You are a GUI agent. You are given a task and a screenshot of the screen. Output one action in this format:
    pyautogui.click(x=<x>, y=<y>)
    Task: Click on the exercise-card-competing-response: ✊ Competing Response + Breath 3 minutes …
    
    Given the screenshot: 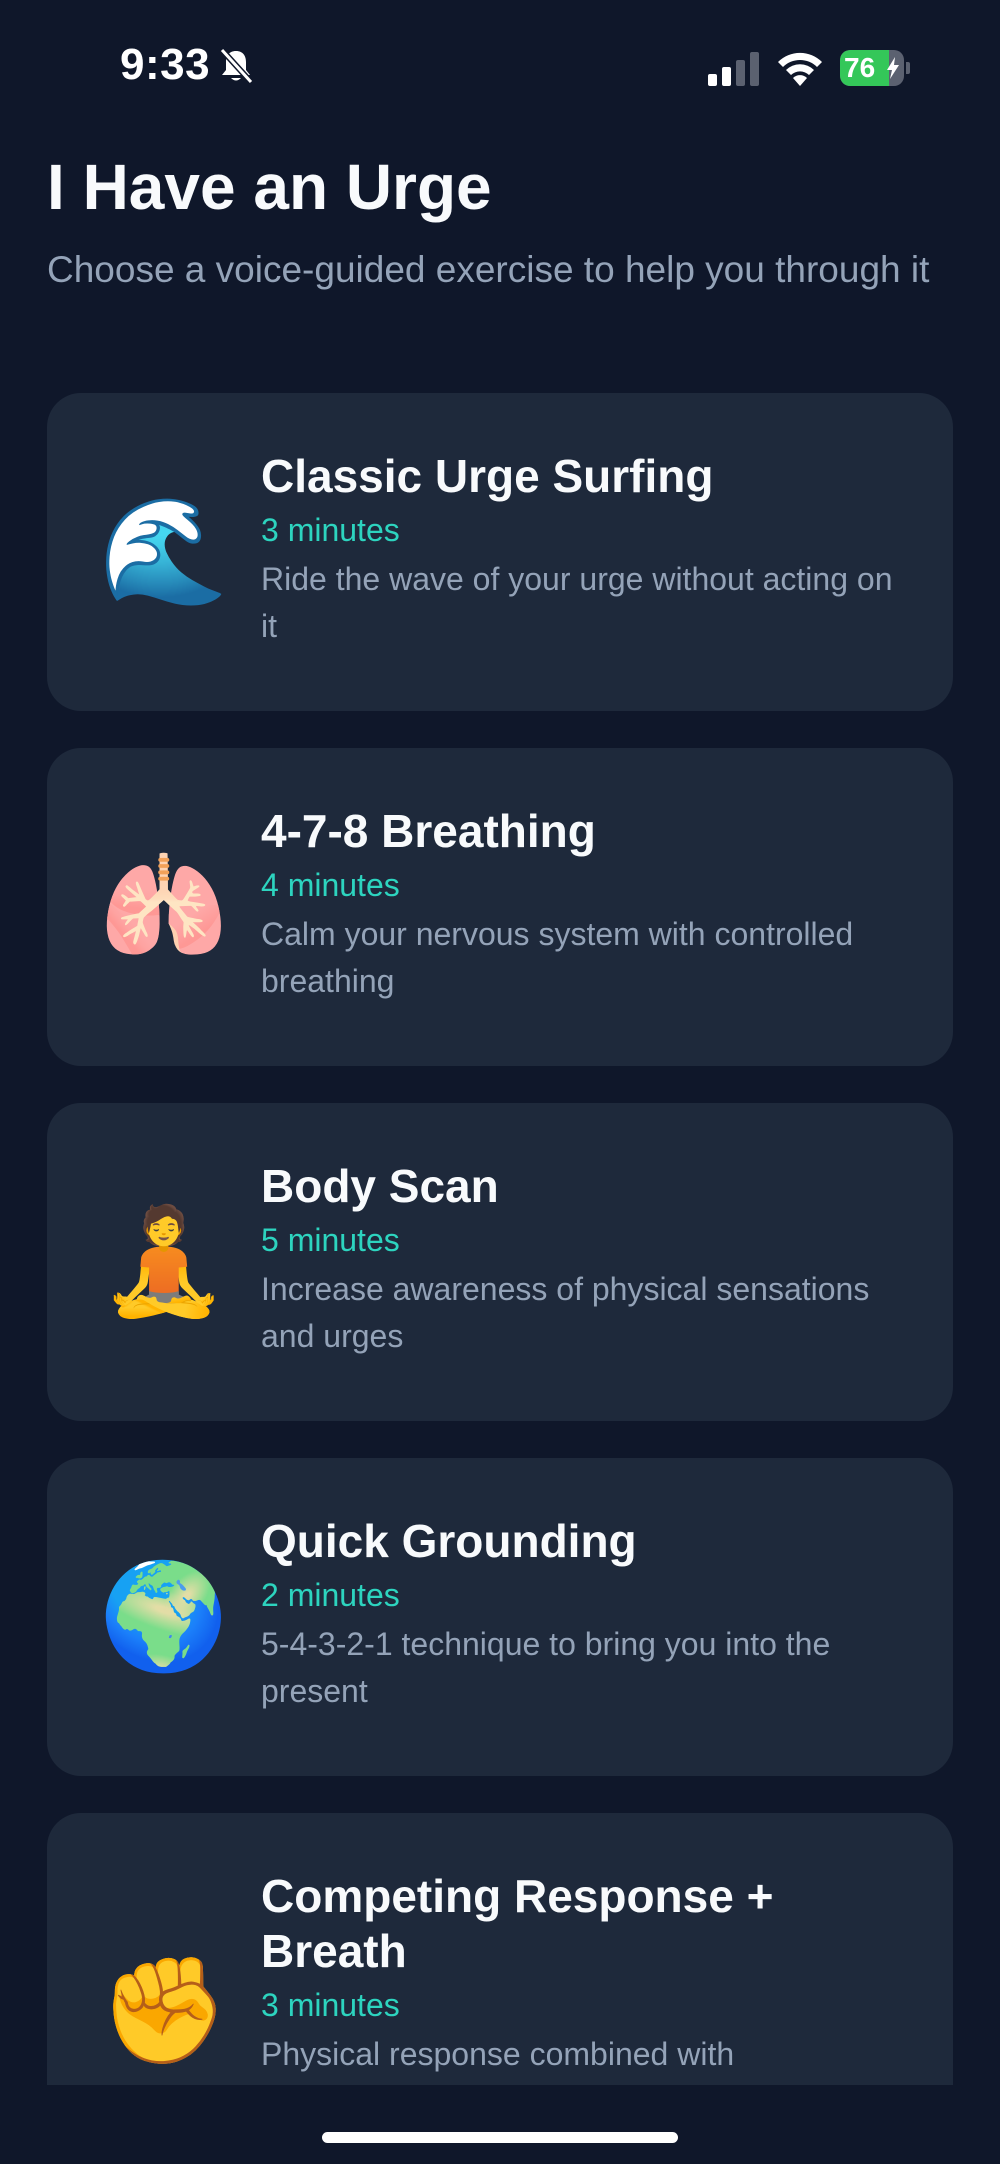 What is the action you would take?
    pyautogui.click(x=500, y=1949)
    